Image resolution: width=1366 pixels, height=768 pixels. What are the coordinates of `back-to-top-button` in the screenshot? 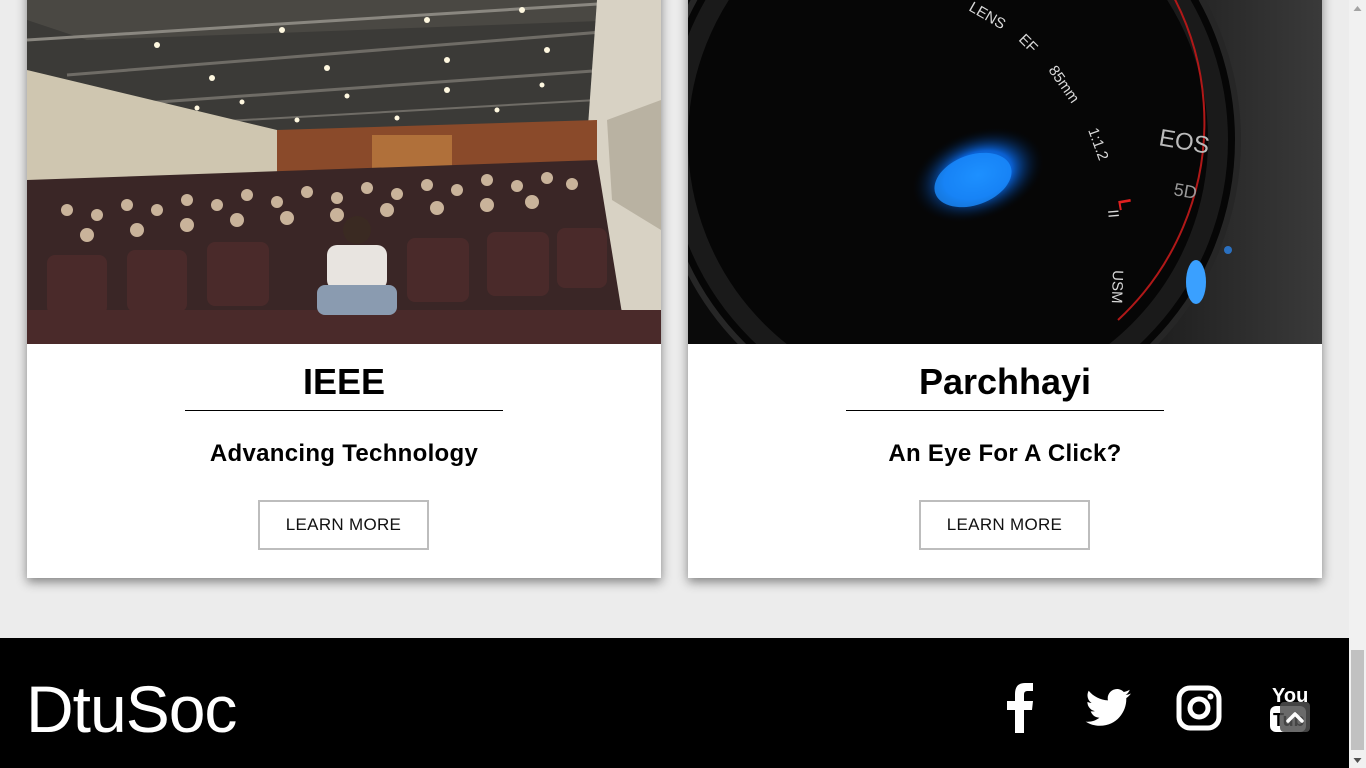 It's located at (1295, 717).